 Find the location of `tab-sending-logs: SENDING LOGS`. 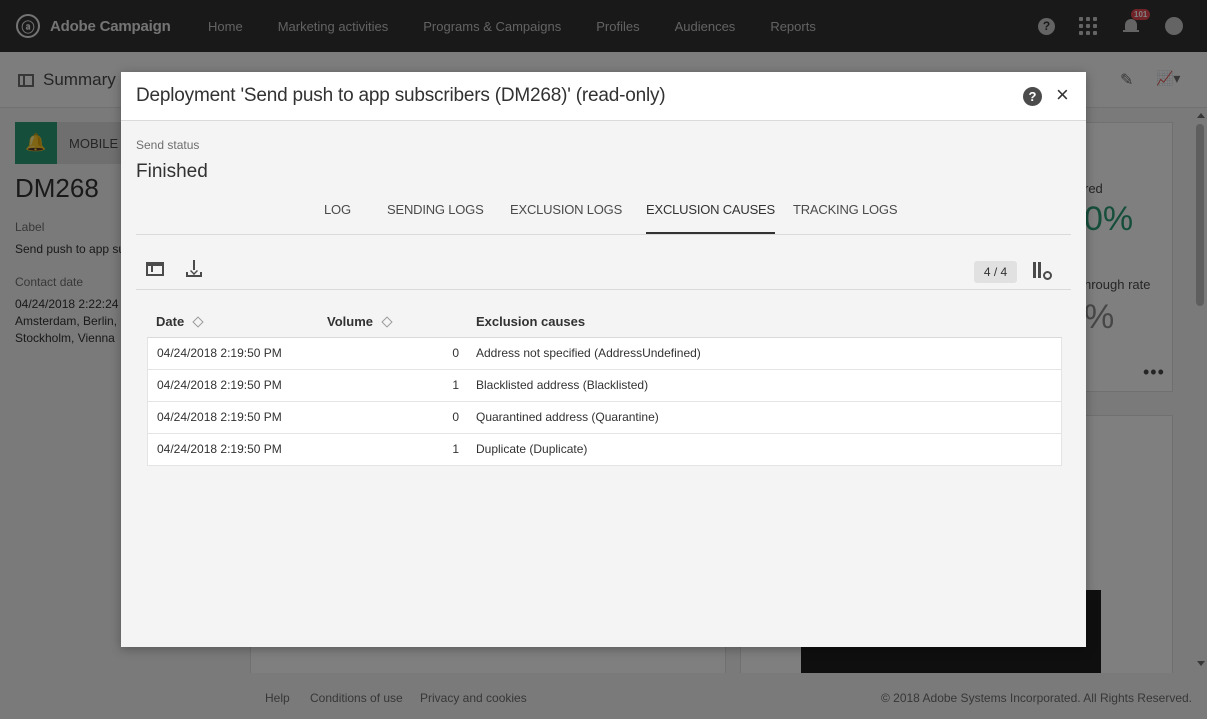

tab-sending-logs: SENDING LOGS is located at coordinates (435, 218).